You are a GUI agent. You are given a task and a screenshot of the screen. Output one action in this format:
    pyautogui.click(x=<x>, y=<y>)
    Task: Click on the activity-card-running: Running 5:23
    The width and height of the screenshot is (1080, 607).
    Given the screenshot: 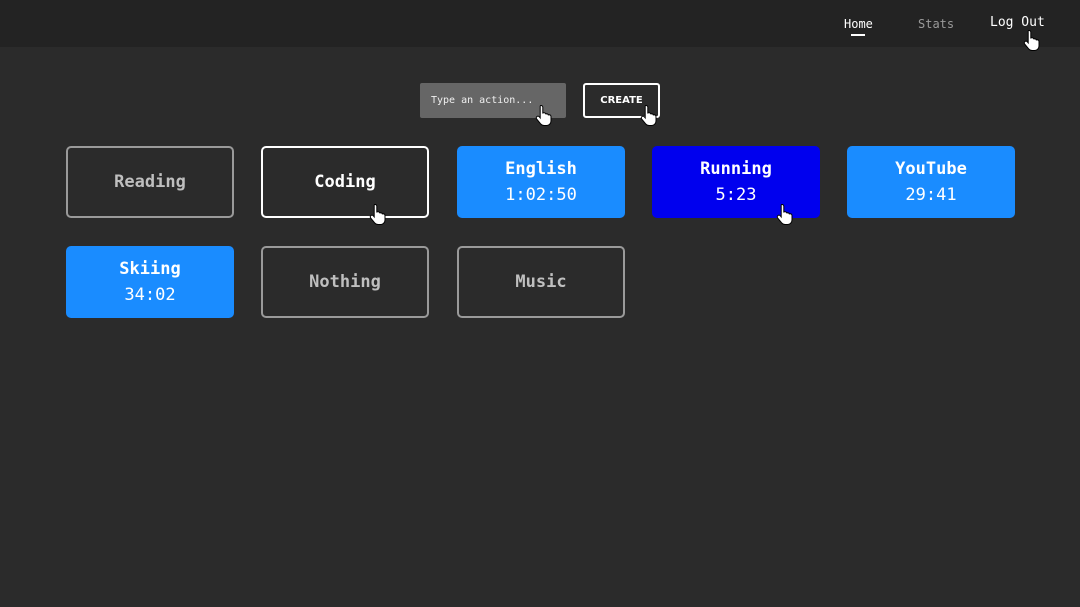 What is the action you would take?
    pyautogui.click(x=736, y=182)
    